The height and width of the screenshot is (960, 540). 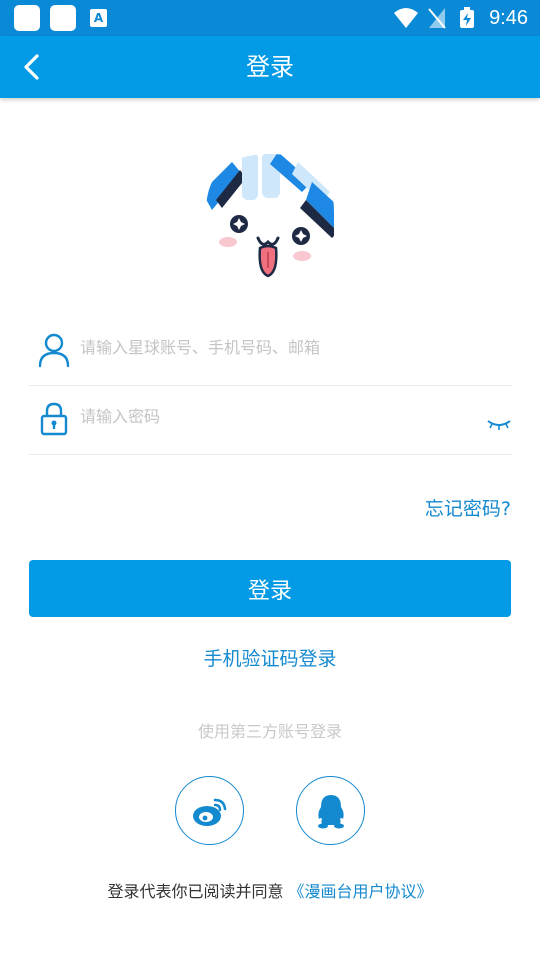 What do you see at coordinates (270, 657) in the screenshot?
I see `sms-login-link: 手机验证码登录` at bounding box center [270, 657].